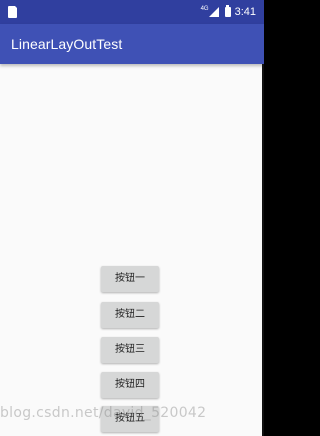 This screenshot has height=436, width=320. Describe the element at coordinates (213, 12) in the screenshot. I see `cell-signal-icon` at that location.